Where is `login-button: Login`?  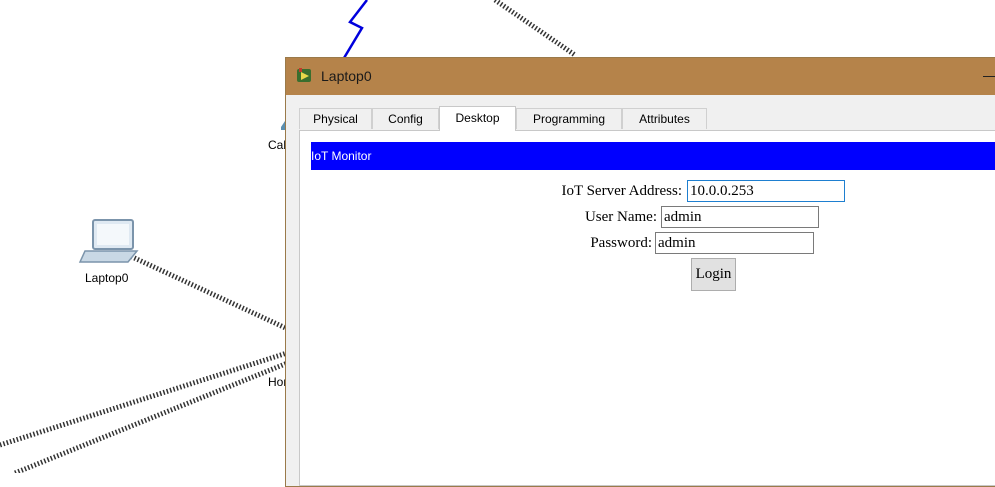 login-button: Login is located at coordinates (713, 274).